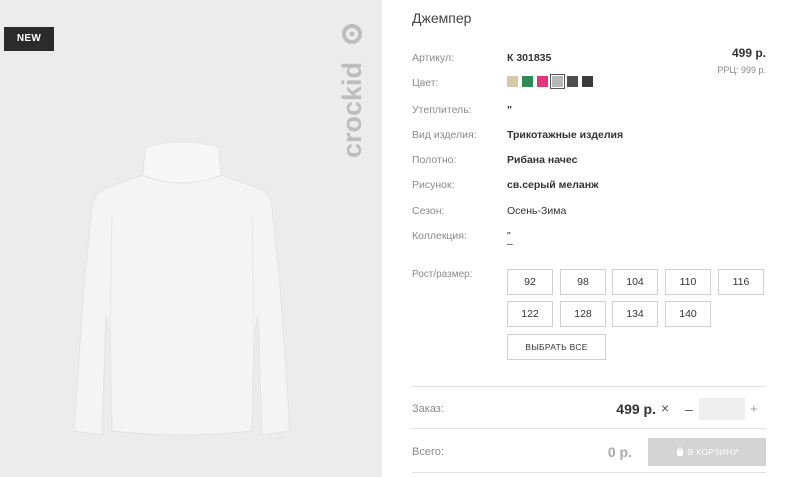  I want to click on order-label: Заказ:, so click(428, 409).